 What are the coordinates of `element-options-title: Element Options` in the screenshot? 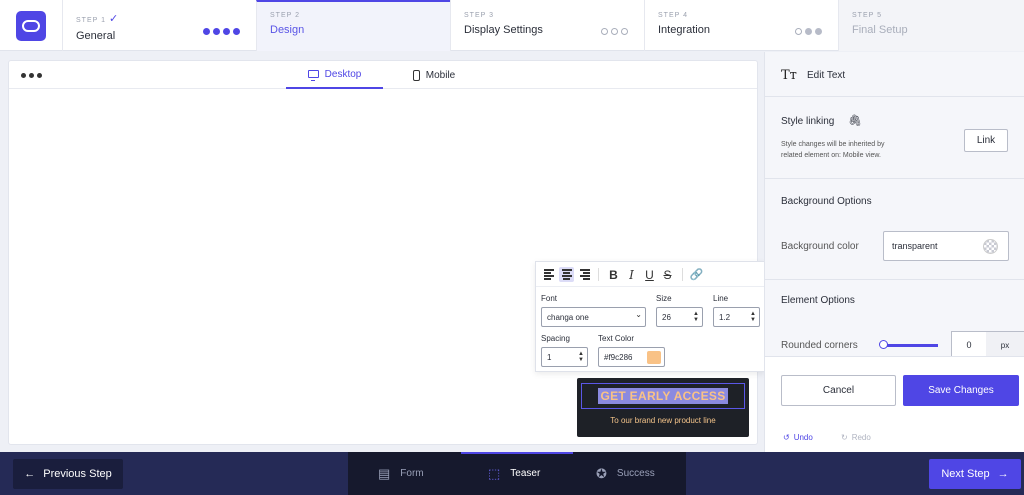 It's located at (818, 300).